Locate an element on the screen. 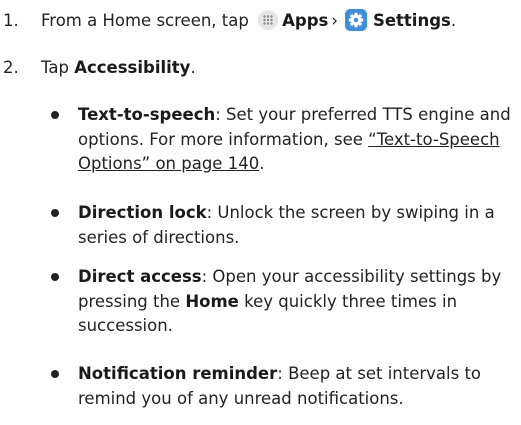  bullet-term: Direction lock is located at coordinates (142, 212).